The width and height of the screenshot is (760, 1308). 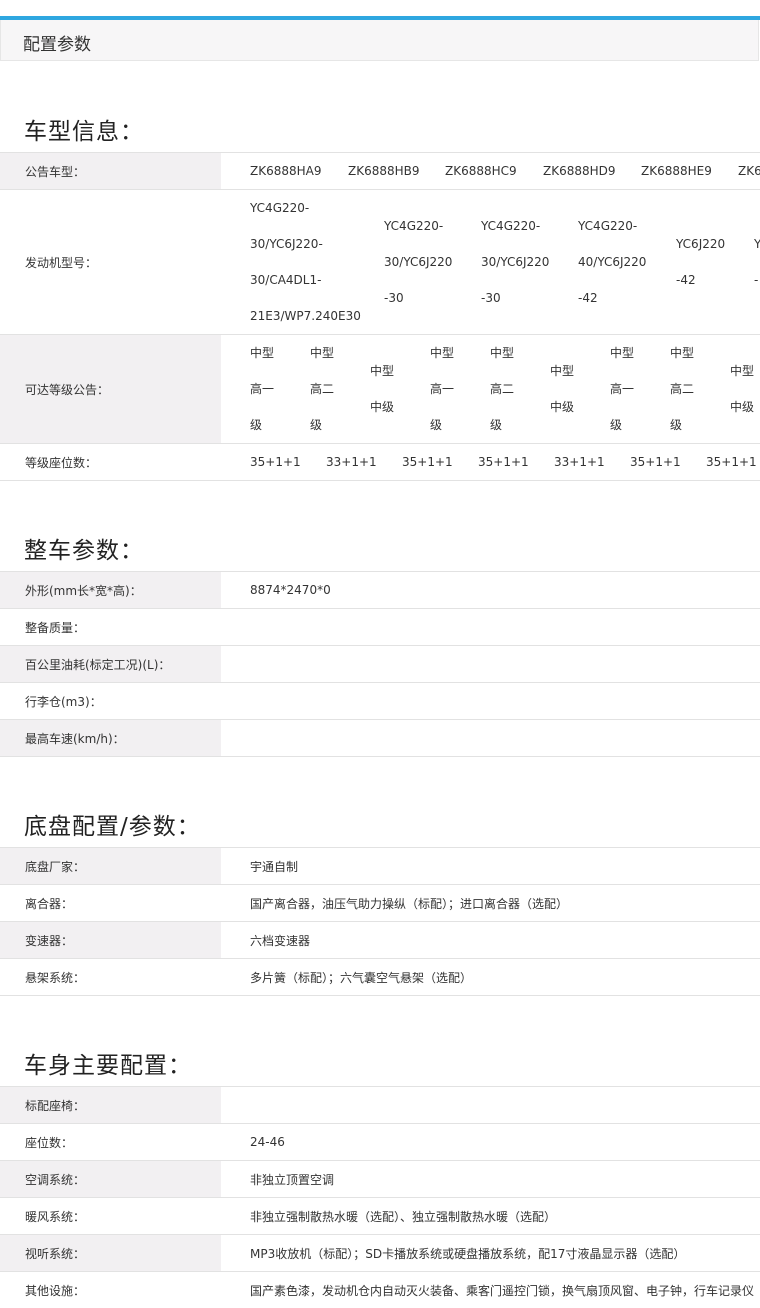 I want to click on row-label: 空调系统：, so click(x=110, y=1179).